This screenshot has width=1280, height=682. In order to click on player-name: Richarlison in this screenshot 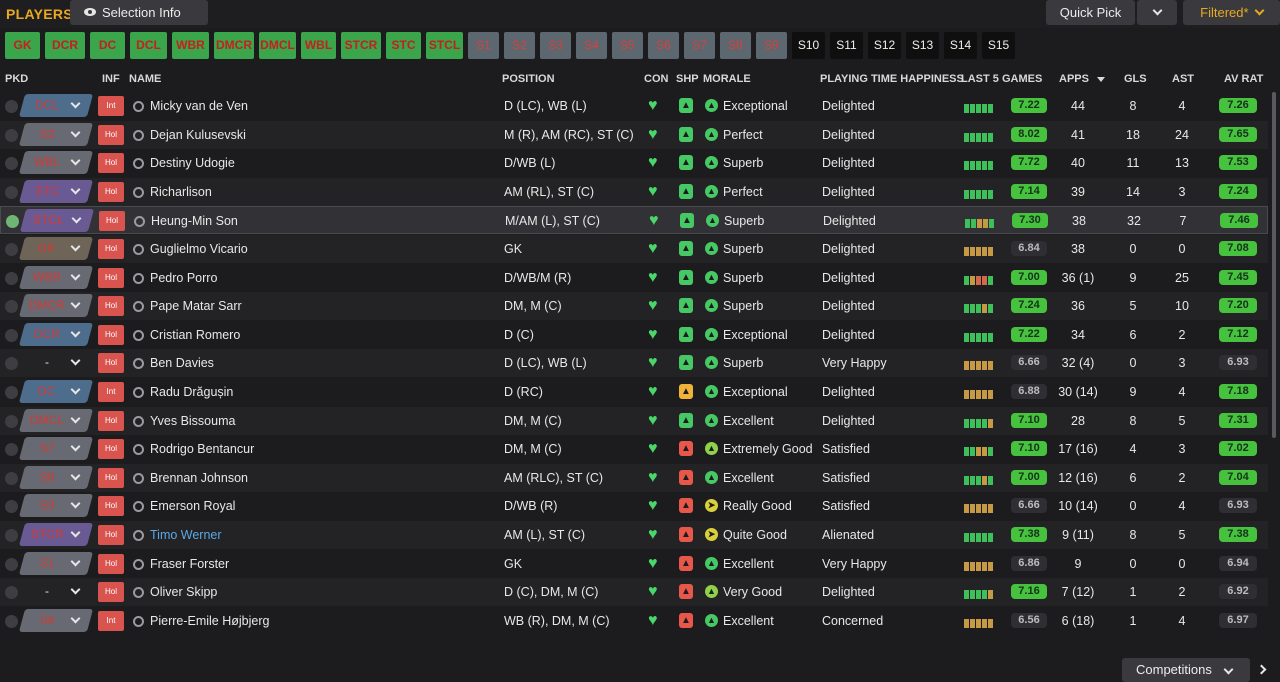, I will do `click(181, 192)`.